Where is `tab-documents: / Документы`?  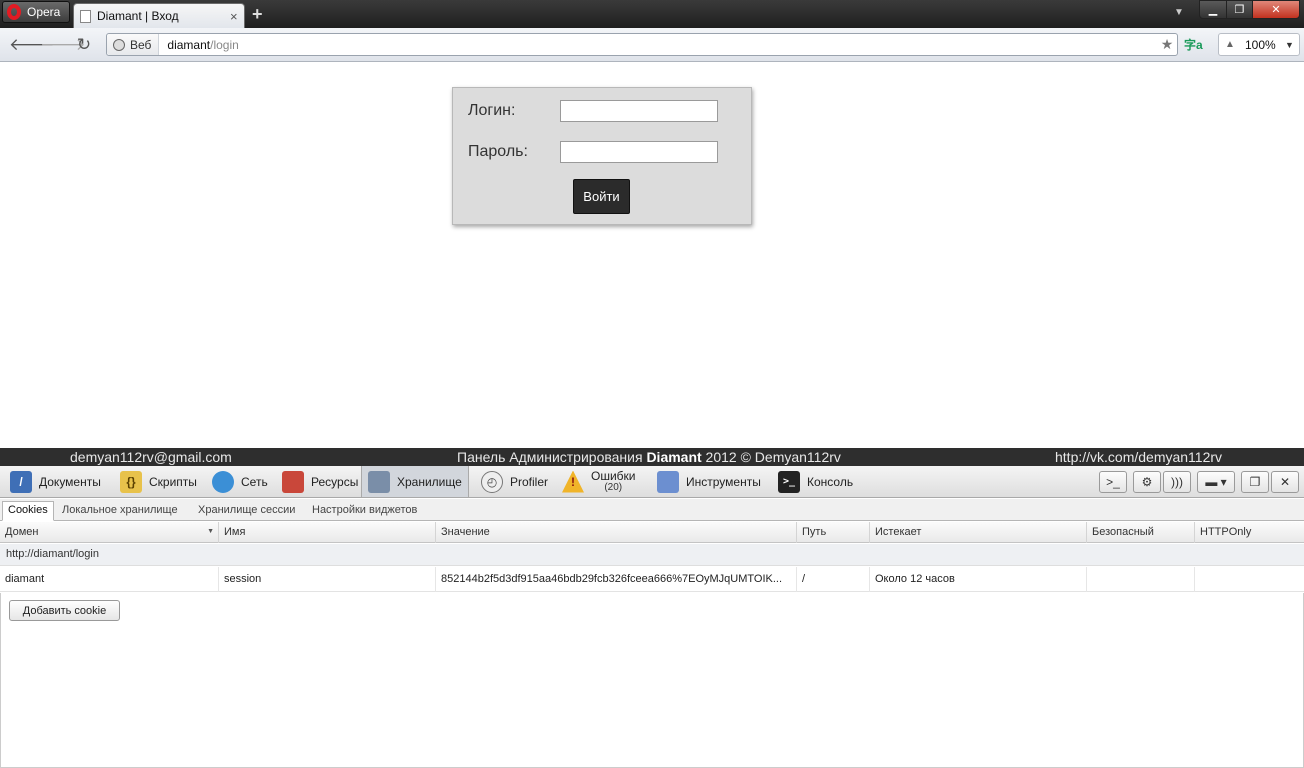
tab-documents: / Документы is located at coordinates (55, 481).